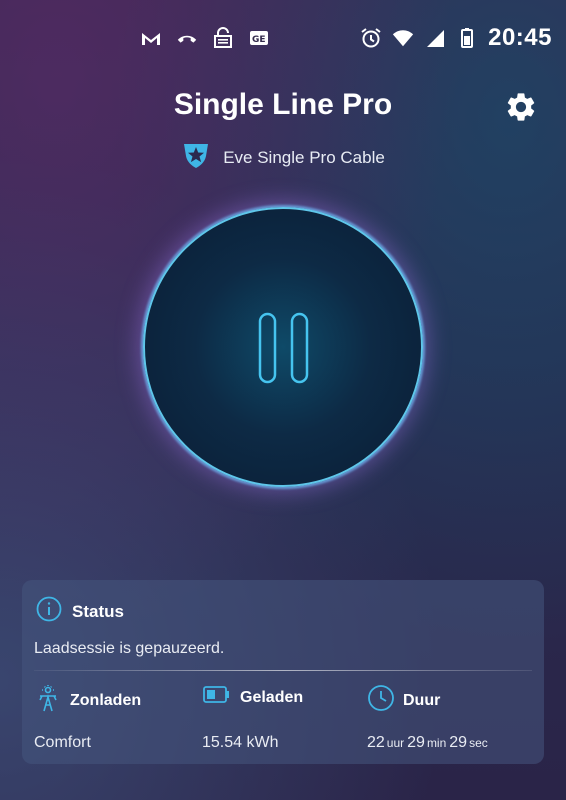 This screenshot has width=566, height=800. What do you see at coordinates (129, 648) in the screenshot?
I see `status-message: Laadsessie is gepauzeerd.` at bounding box center [129, 648].